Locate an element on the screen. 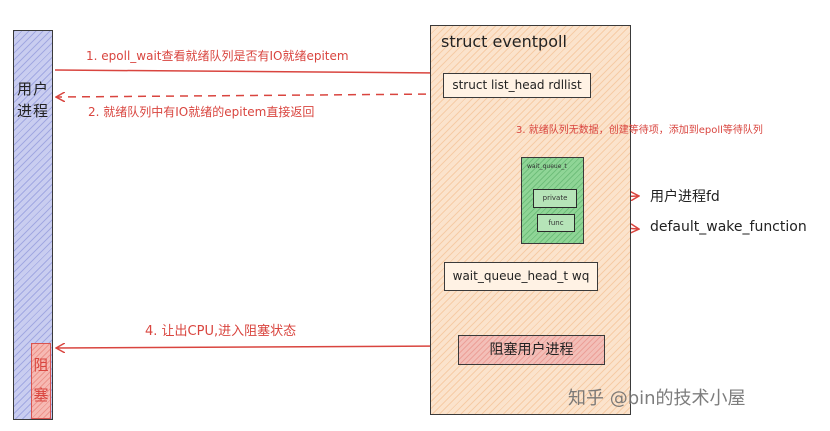 Image resolution: width=830 pixels, height=431 pixels. func-field: func is located at coordinates (556, 223).